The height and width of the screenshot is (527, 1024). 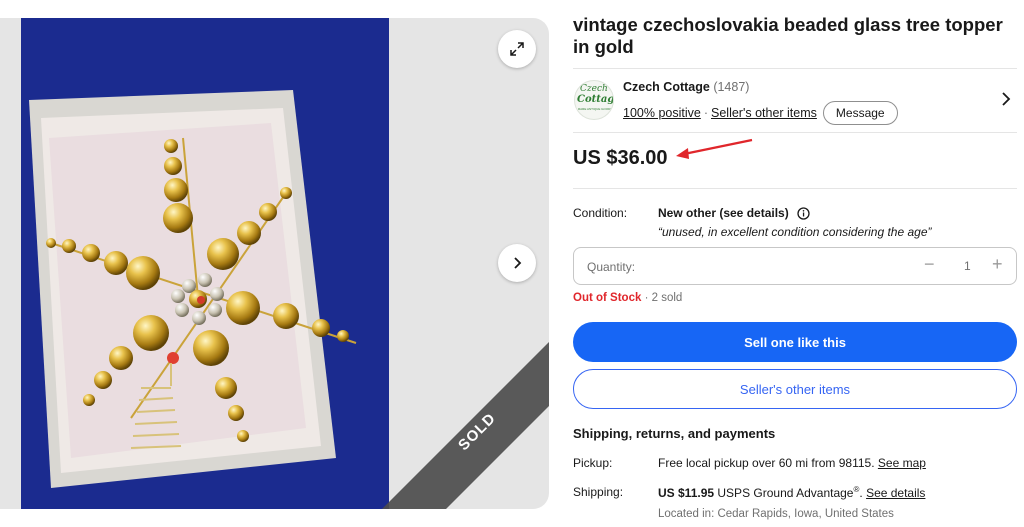 What do you see at coordinates (766, 463) in the screenshot?
I see `pickup-text: Free local pickup over 60 mi from 98115.` at bounding box center [766, 463].